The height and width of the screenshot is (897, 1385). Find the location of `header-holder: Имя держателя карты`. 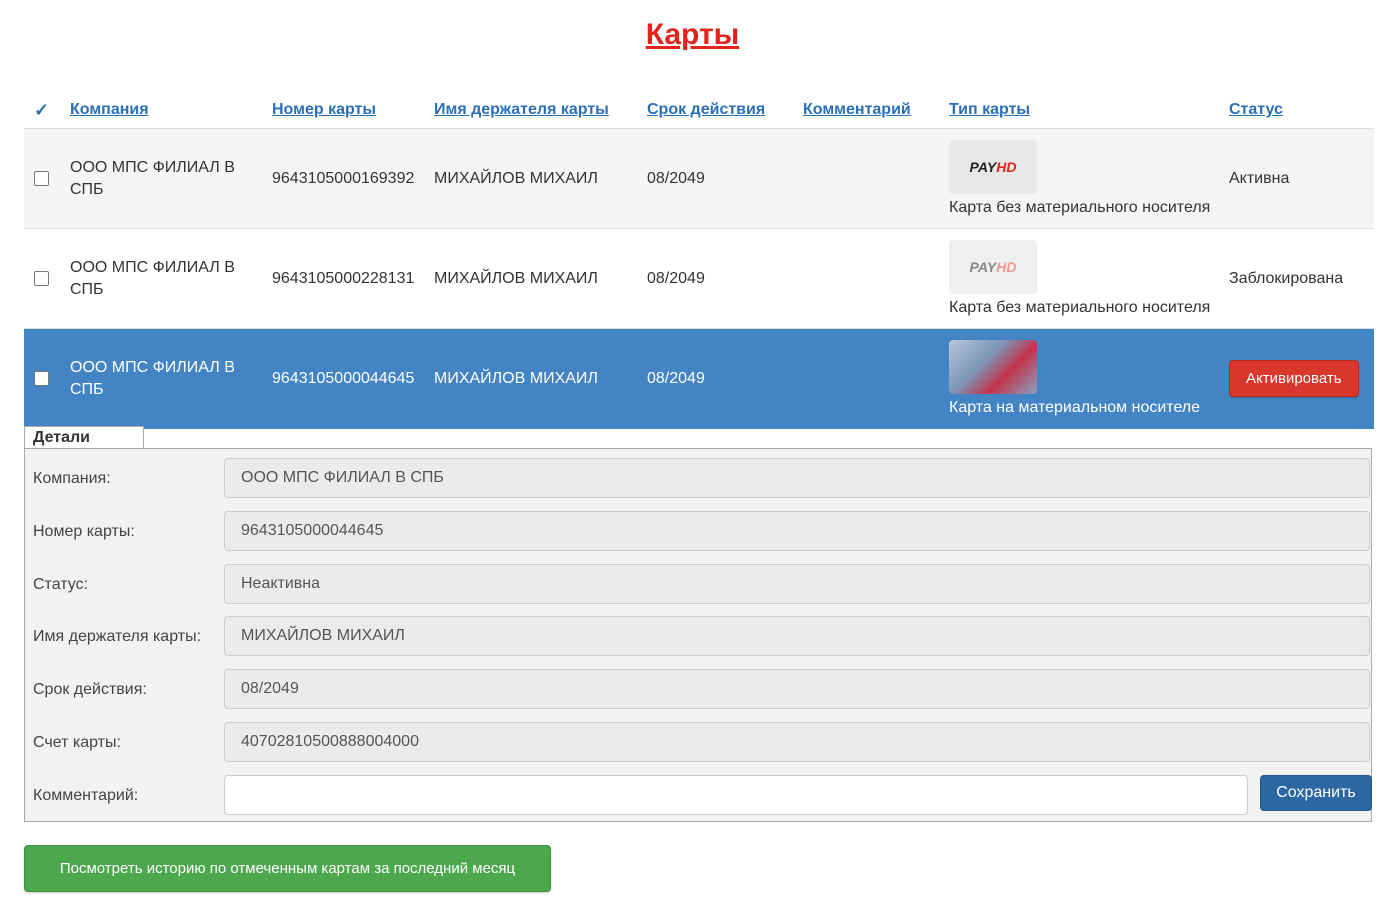

header-holder: Имя держателя карты is located at coordinates (540, 110).